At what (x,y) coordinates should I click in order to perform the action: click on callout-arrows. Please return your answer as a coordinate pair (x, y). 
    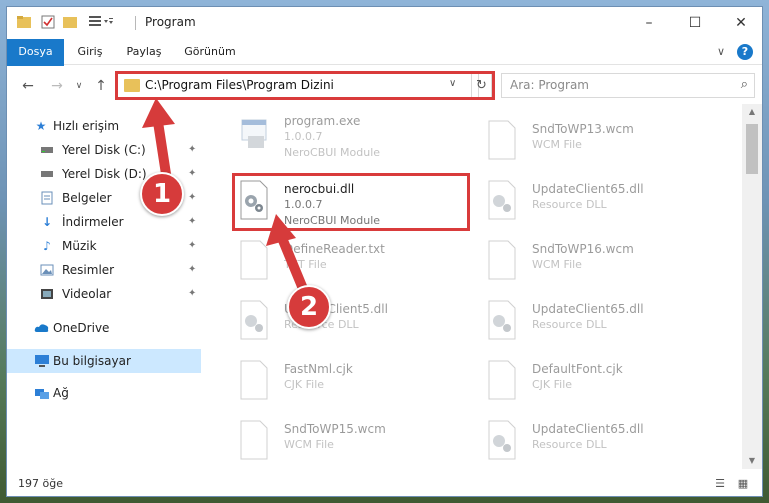
    Looking at the image, I should click on (226, 199).